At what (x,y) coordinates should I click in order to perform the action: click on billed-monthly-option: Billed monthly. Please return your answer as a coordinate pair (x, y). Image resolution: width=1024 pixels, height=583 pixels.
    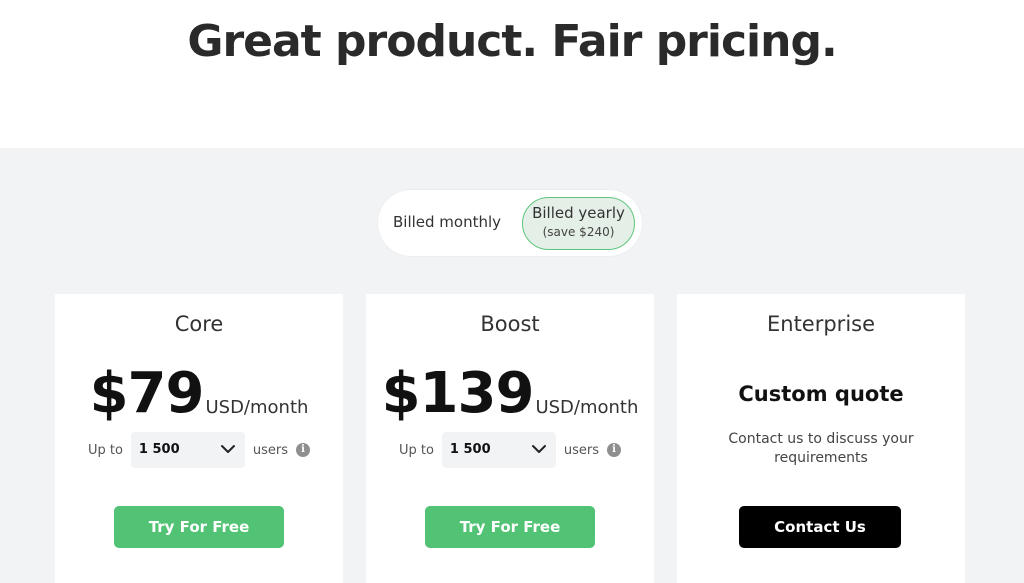
    Looking at the image, I should click on (447, 222).